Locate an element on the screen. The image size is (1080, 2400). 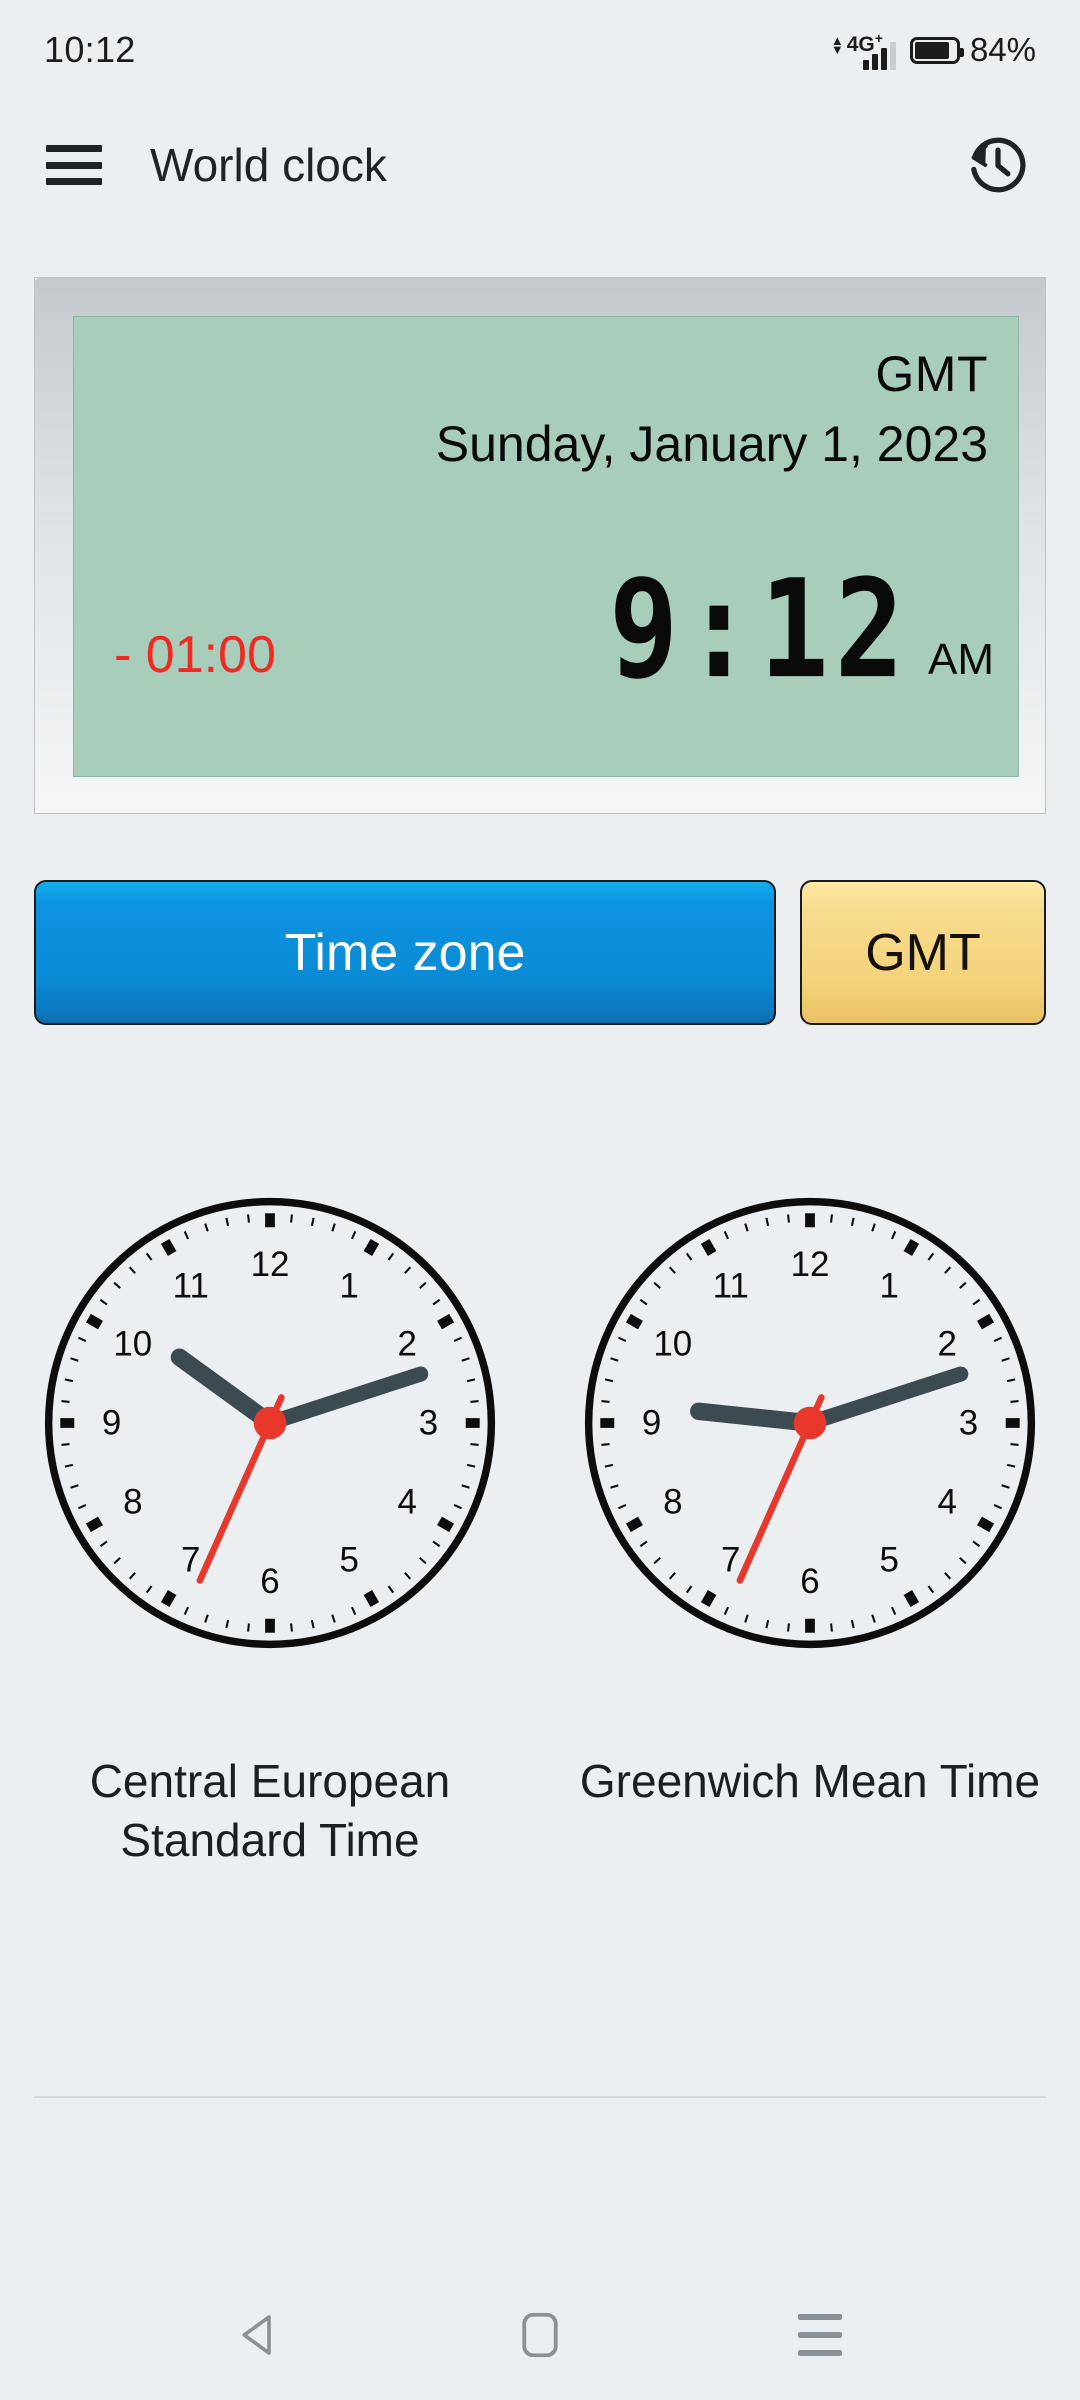
analog-clock-face-1: 12 12 3 45 6 78 9 10 11 is located at coordinates (810, 1423).